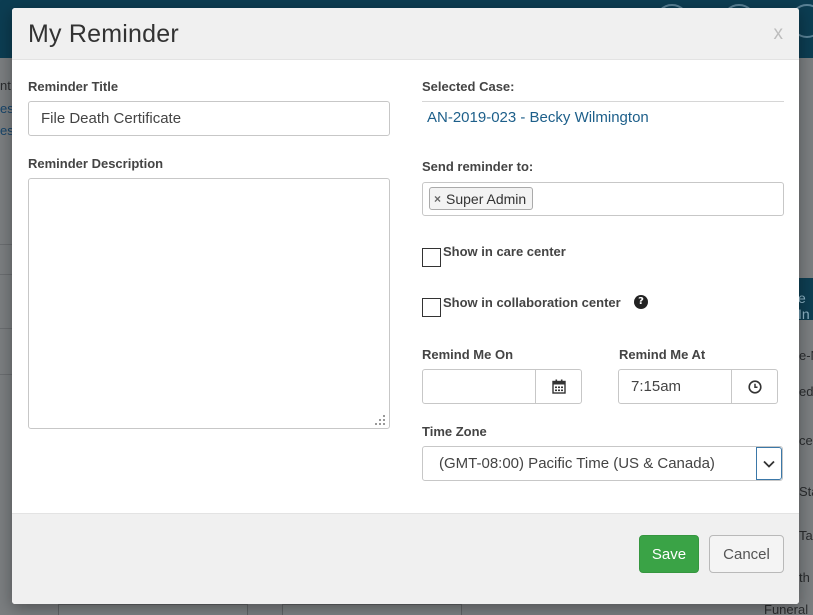  Describe the element at coordinates (804, 306) in the screenshot. I see `background-tab-label: e In` at that location.